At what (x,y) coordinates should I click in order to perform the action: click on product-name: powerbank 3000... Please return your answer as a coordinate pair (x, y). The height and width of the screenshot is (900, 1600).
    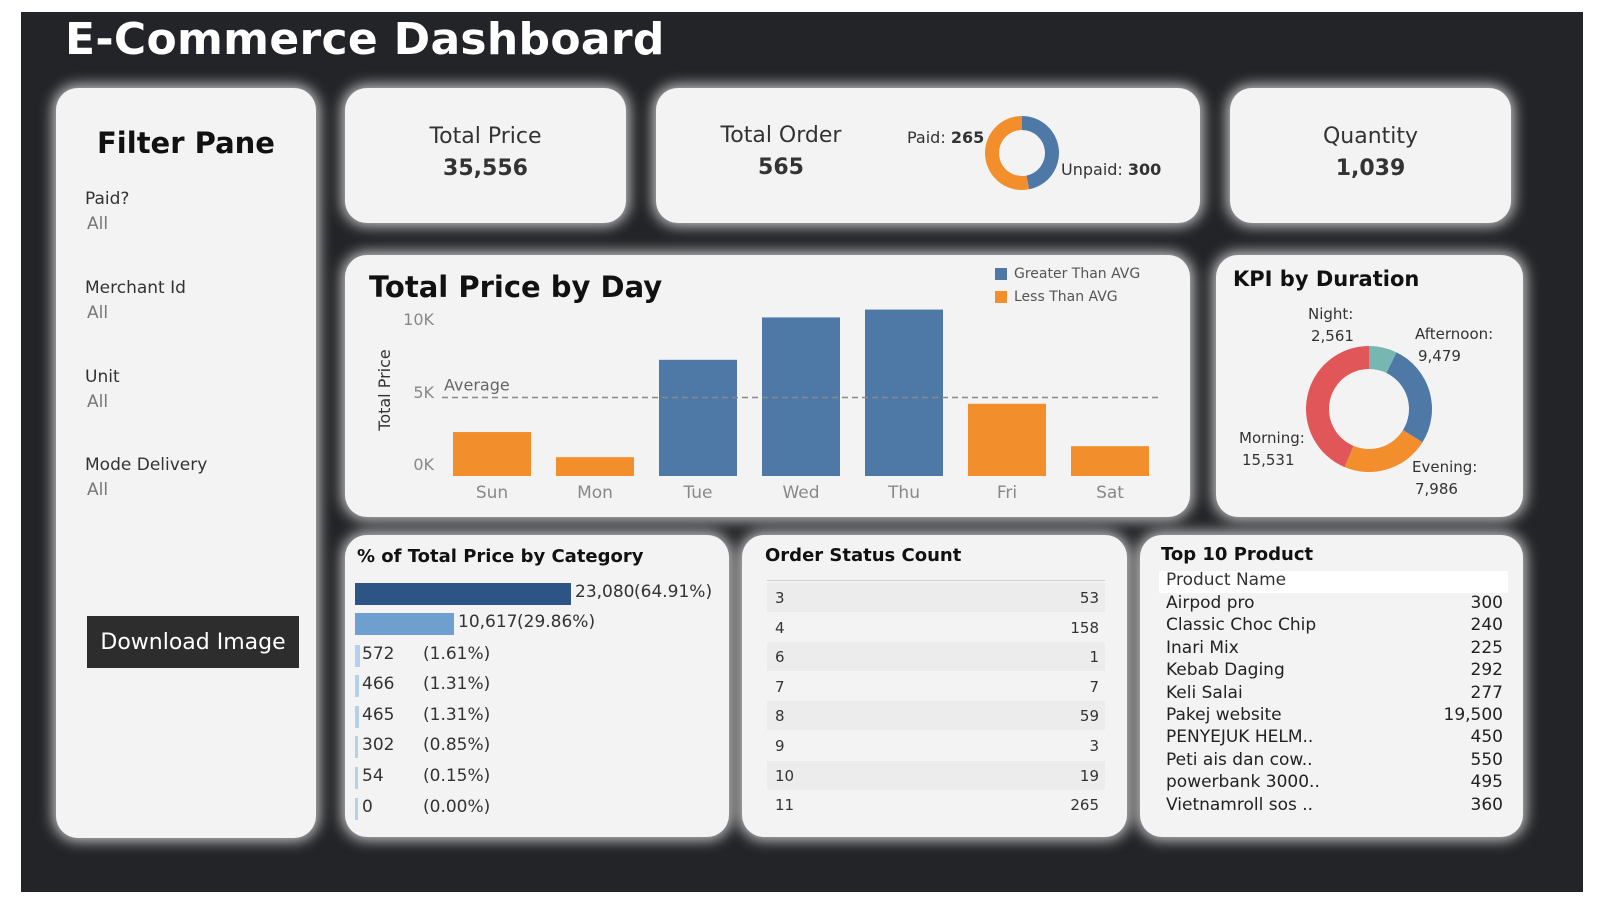
    Looking at the image, I should click on (1243, 782).